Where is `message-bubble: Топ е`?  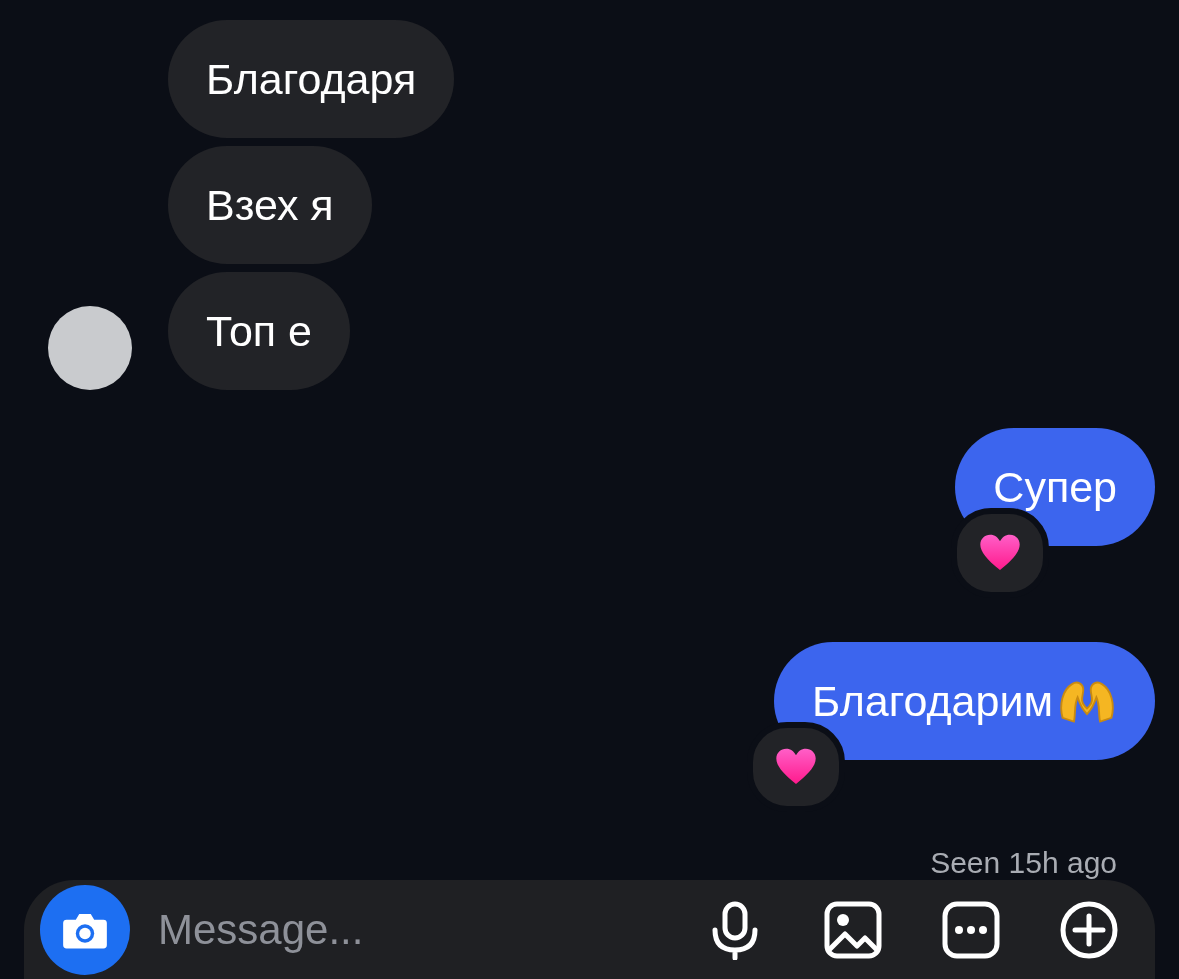
message-bubble: Топ е is located at coordinates (259, 331).